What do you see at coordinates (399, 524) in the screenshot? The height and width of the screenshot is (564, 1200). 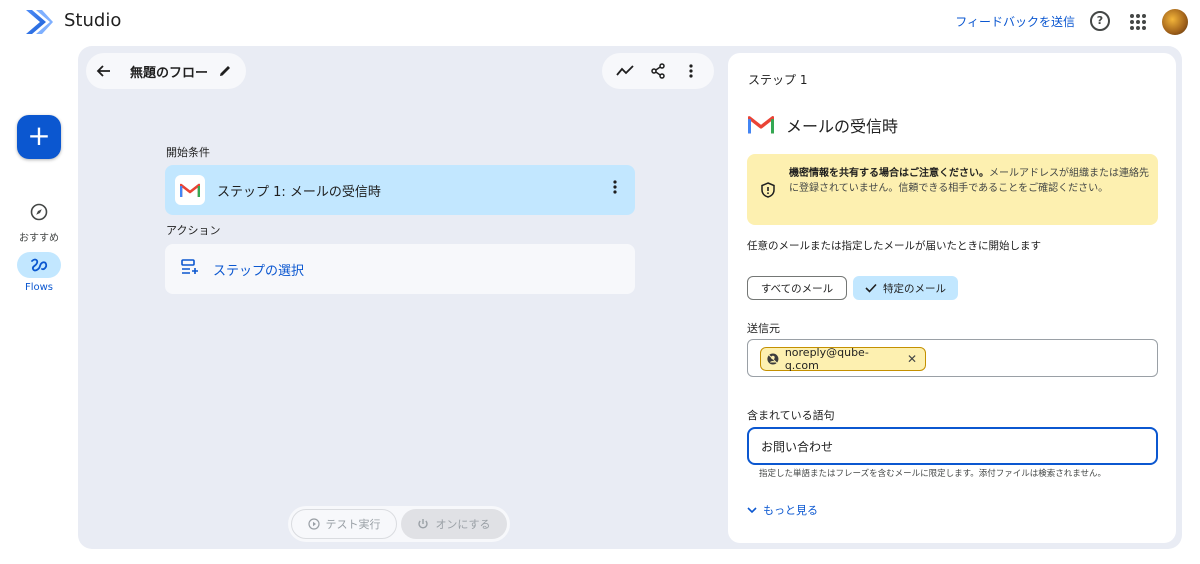 I see `run-controls: テスト実行 オンにする` at bounding box center [399, 524].